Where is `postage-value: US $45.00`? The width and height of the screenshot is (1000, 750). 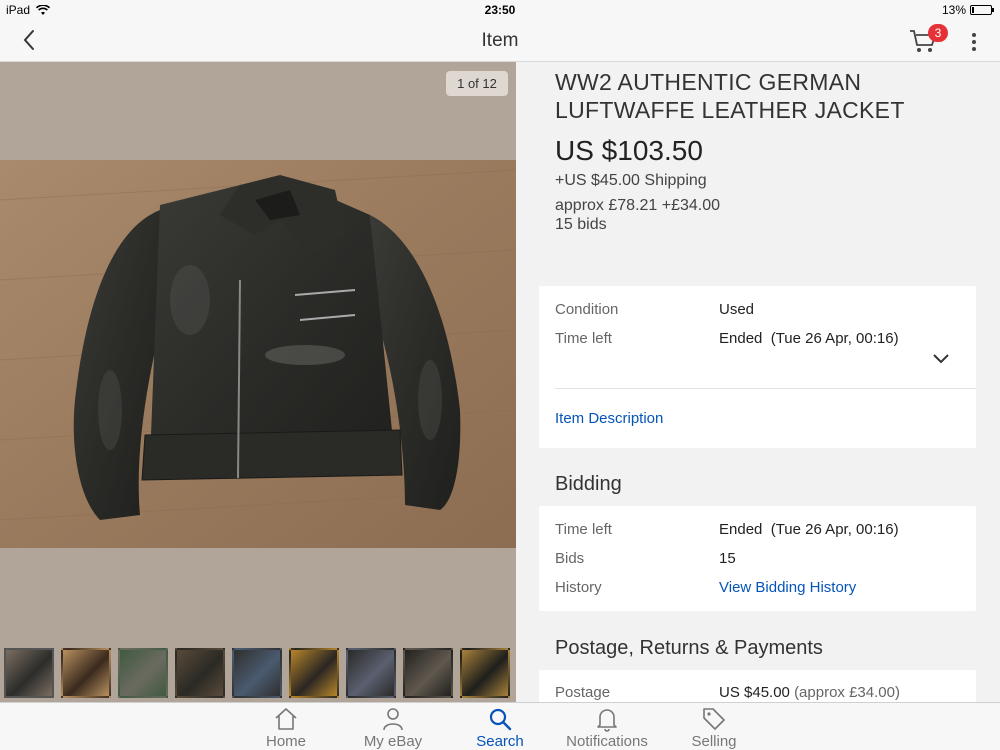 postage-value: US $45.00 is located at coordinates (754, 692).